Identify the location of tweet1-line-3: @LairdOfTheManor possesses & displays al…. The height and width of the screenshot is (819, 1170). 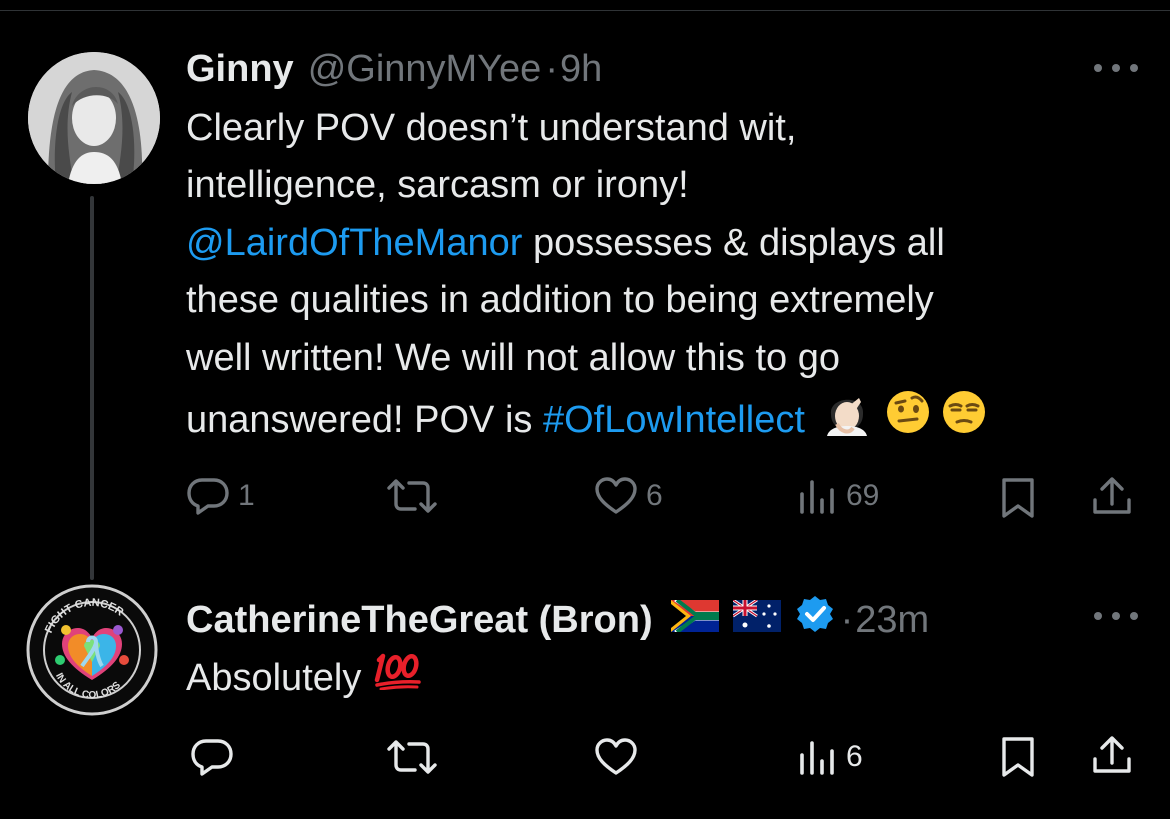
(565, 244).